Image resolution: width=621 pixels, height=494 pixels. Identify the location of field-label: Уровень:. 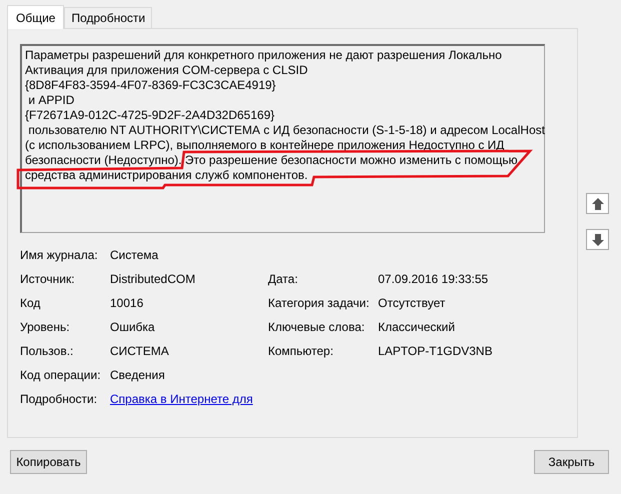
(45, 327).